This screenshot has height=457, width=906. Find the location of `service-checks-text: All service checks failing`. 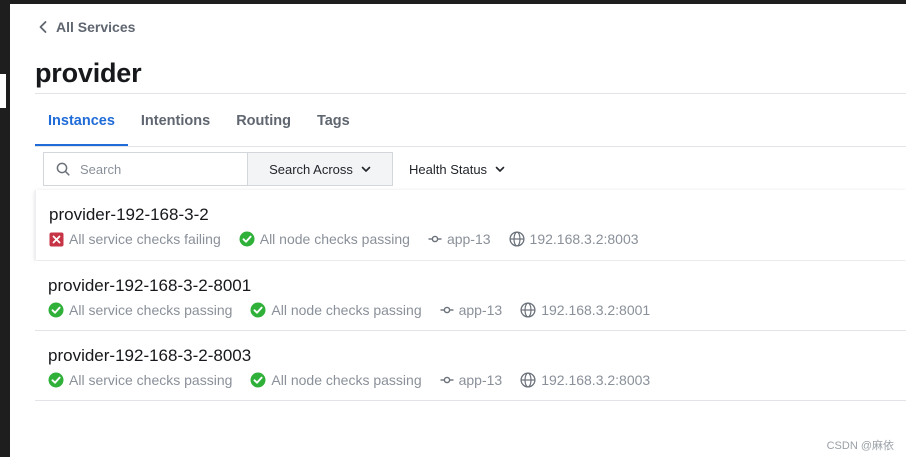

service-checks-text: All service checks failing is located at coordinates (145, 239).